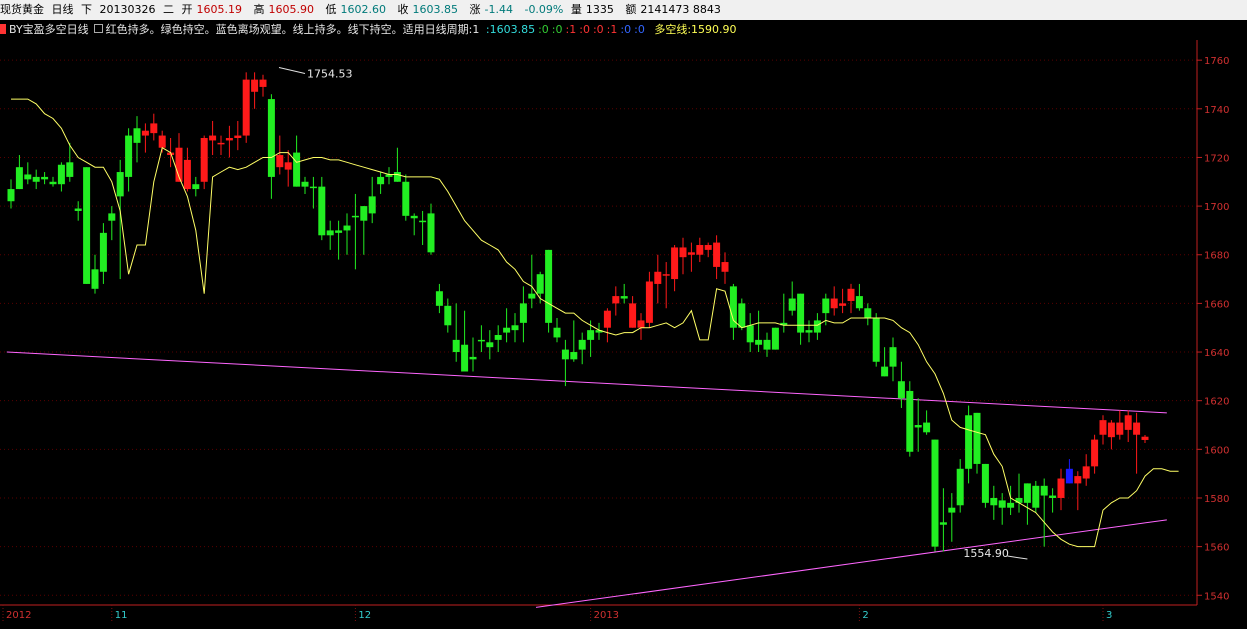 The height and width of the screenshot is (629, 1247). What do you see at coordinates (606, 615) in the screenshot?
I see `time-tick-label: 2013` at bounding box center [606, 615].